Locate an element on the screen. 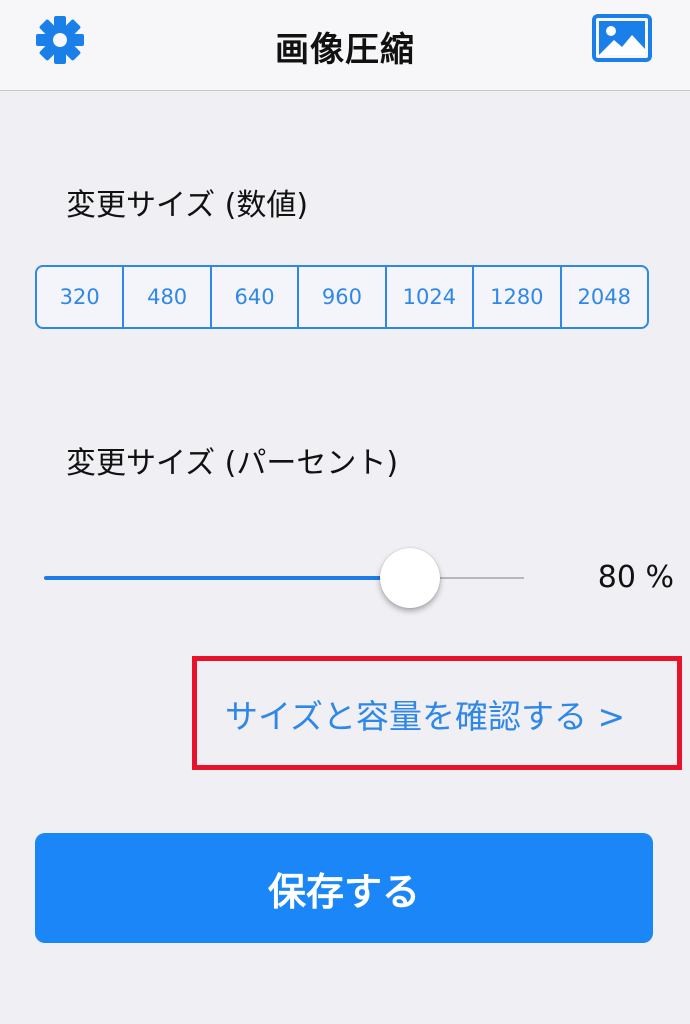 This screenshot has width=690, height=1024. slider-track-fill is located at coordinates (227, 578).